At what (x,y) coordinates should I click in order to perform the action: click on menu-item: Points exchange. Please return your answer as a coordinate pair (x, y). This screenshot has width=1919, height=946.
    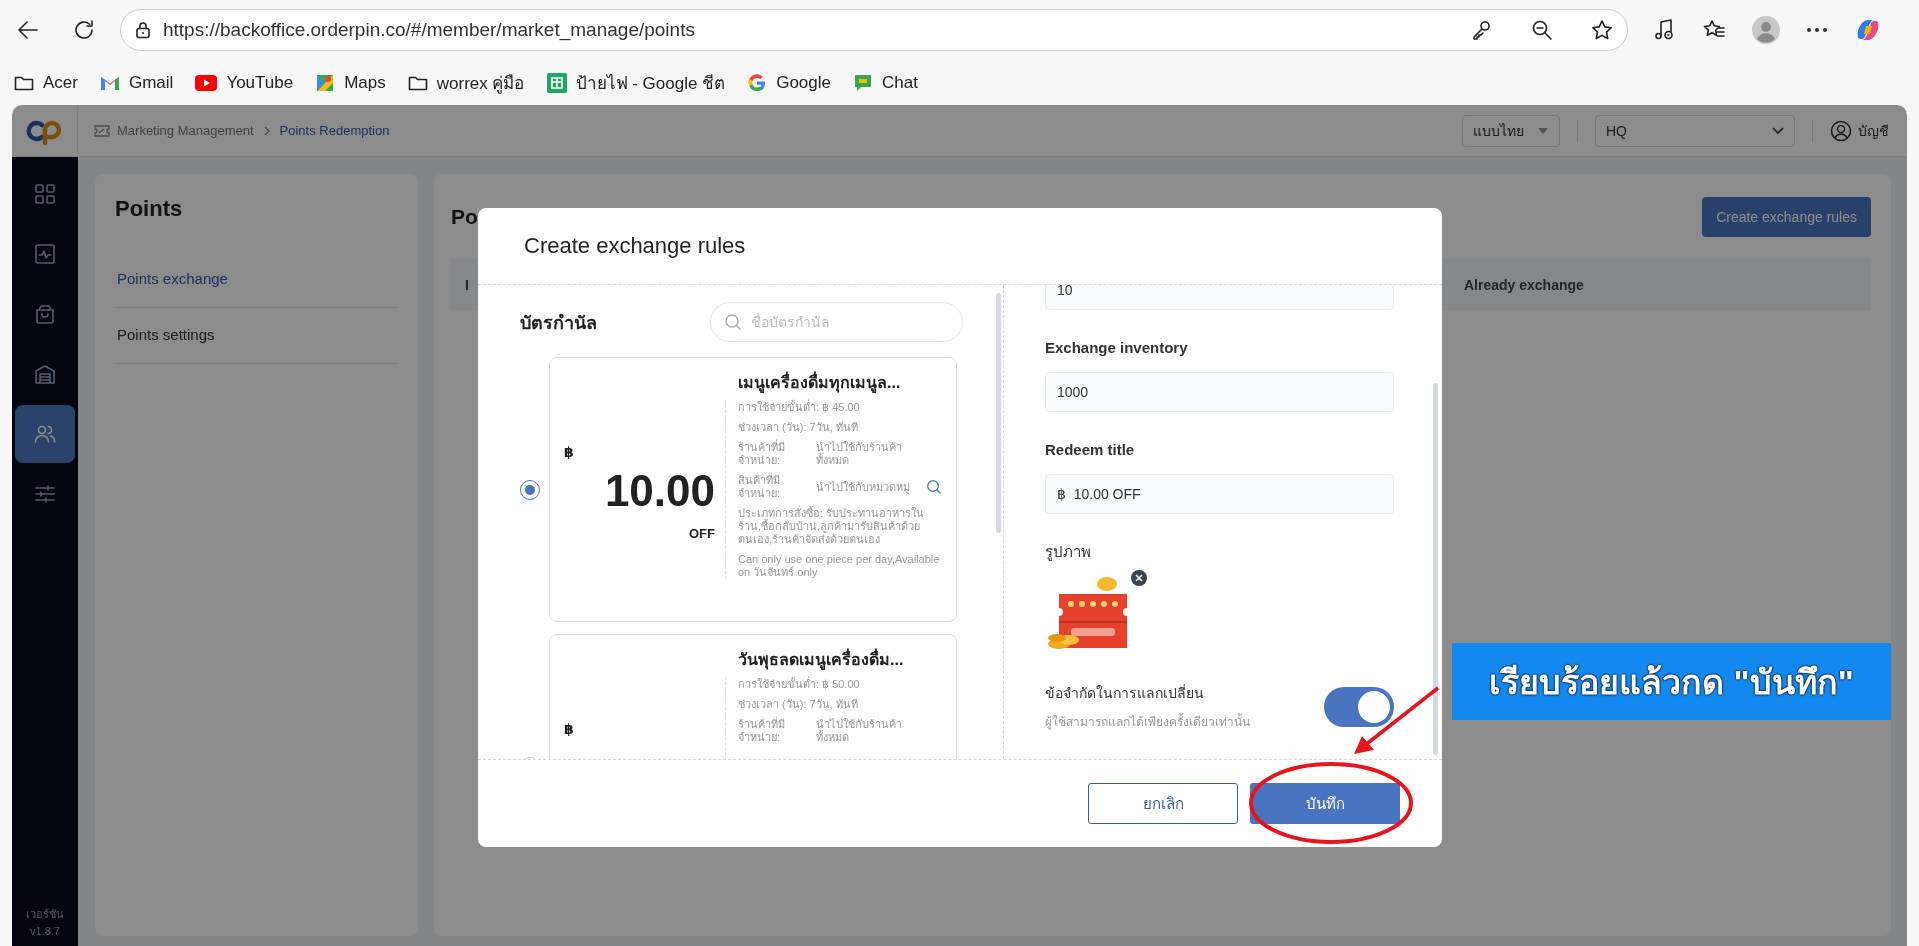
    Looking at the image, I should click on (256, 280).